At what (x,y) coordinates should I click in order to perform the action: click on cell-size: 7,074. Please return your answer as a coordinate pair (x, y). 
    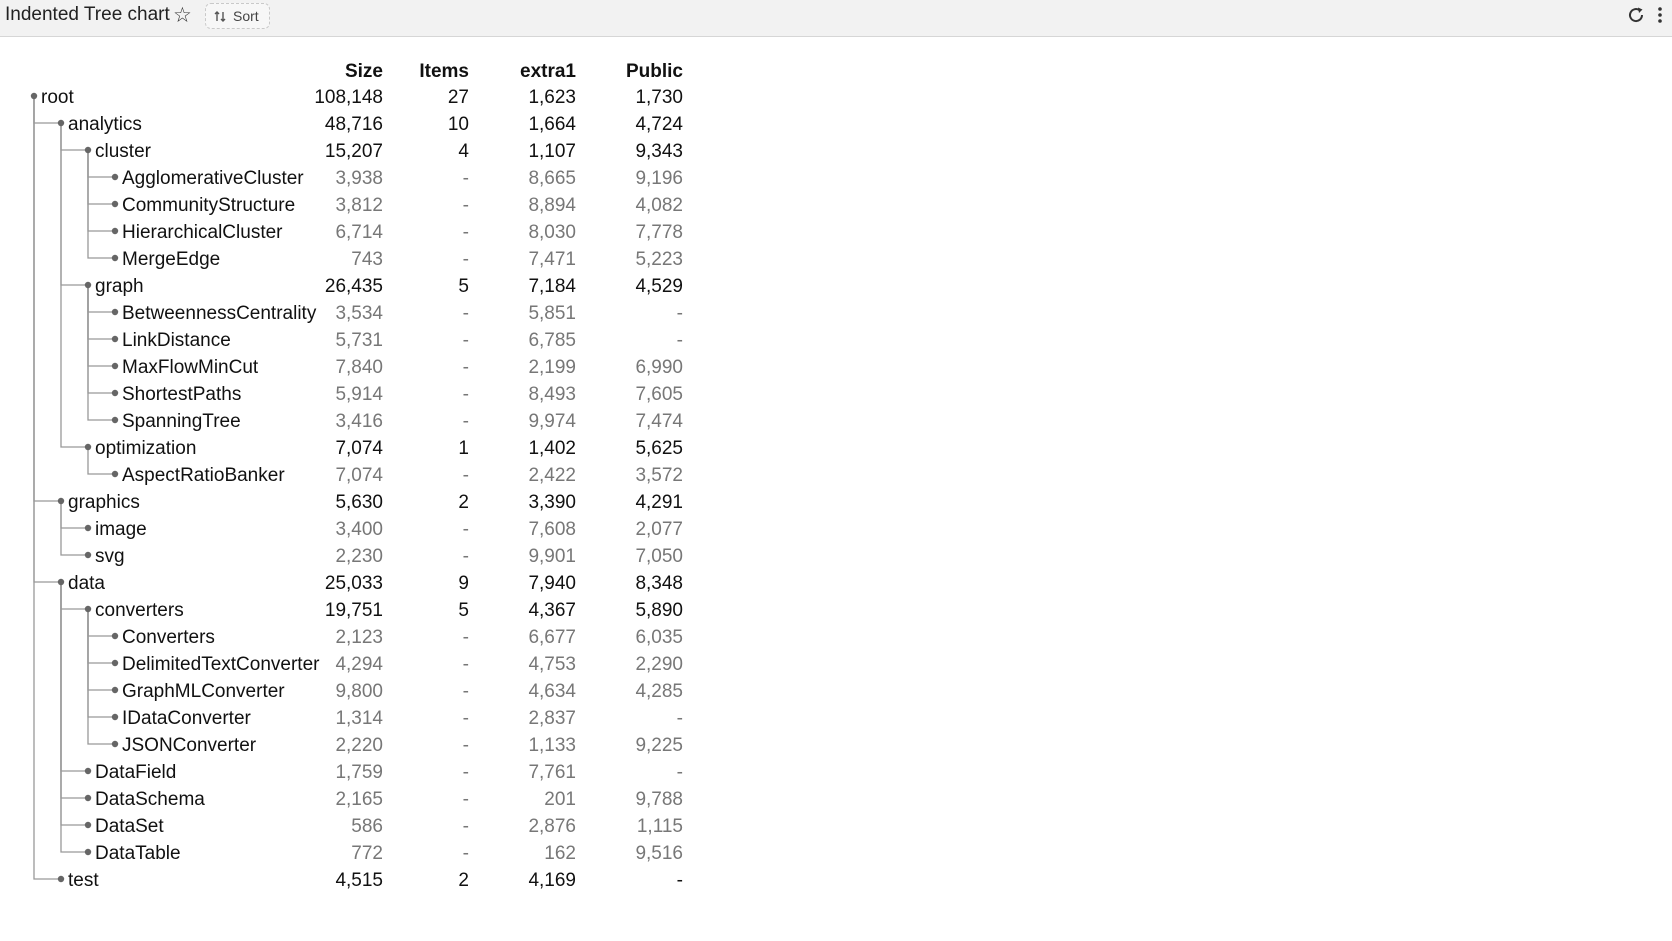
    Looking at the image, I should click on (359, 448).